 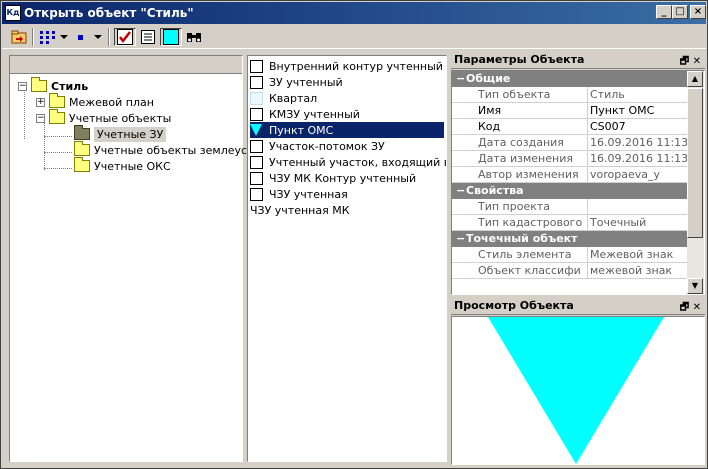 I want to click on property-value, so click(x=638, y=207).